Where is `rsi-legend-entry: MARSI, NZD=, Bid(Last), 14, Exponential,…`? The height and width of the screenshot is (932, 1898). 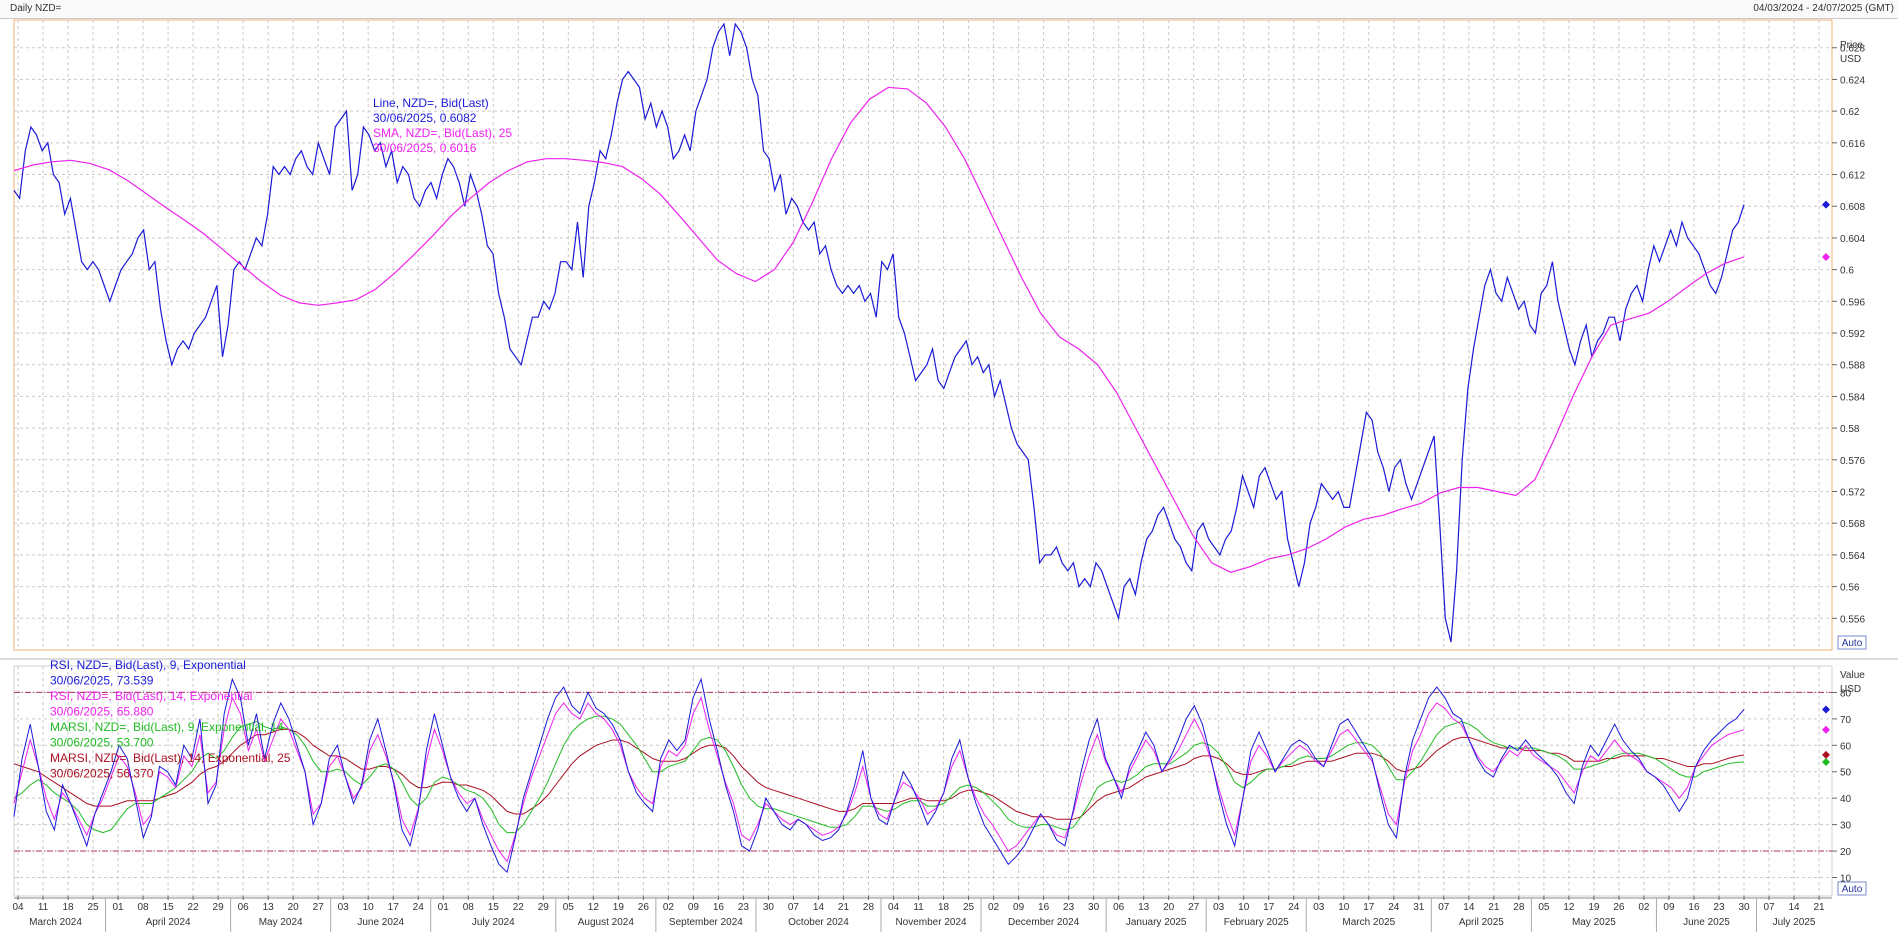
rsi-legend-entry: MARSI, NZD=, Bid(Last), 14, Exponential,… is located at coordinates (170, 758).